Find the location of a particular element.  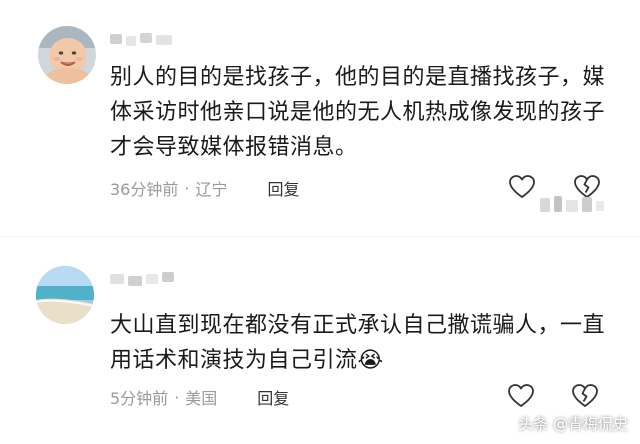

broken-heart-icon is located at coordinates (585, 395).